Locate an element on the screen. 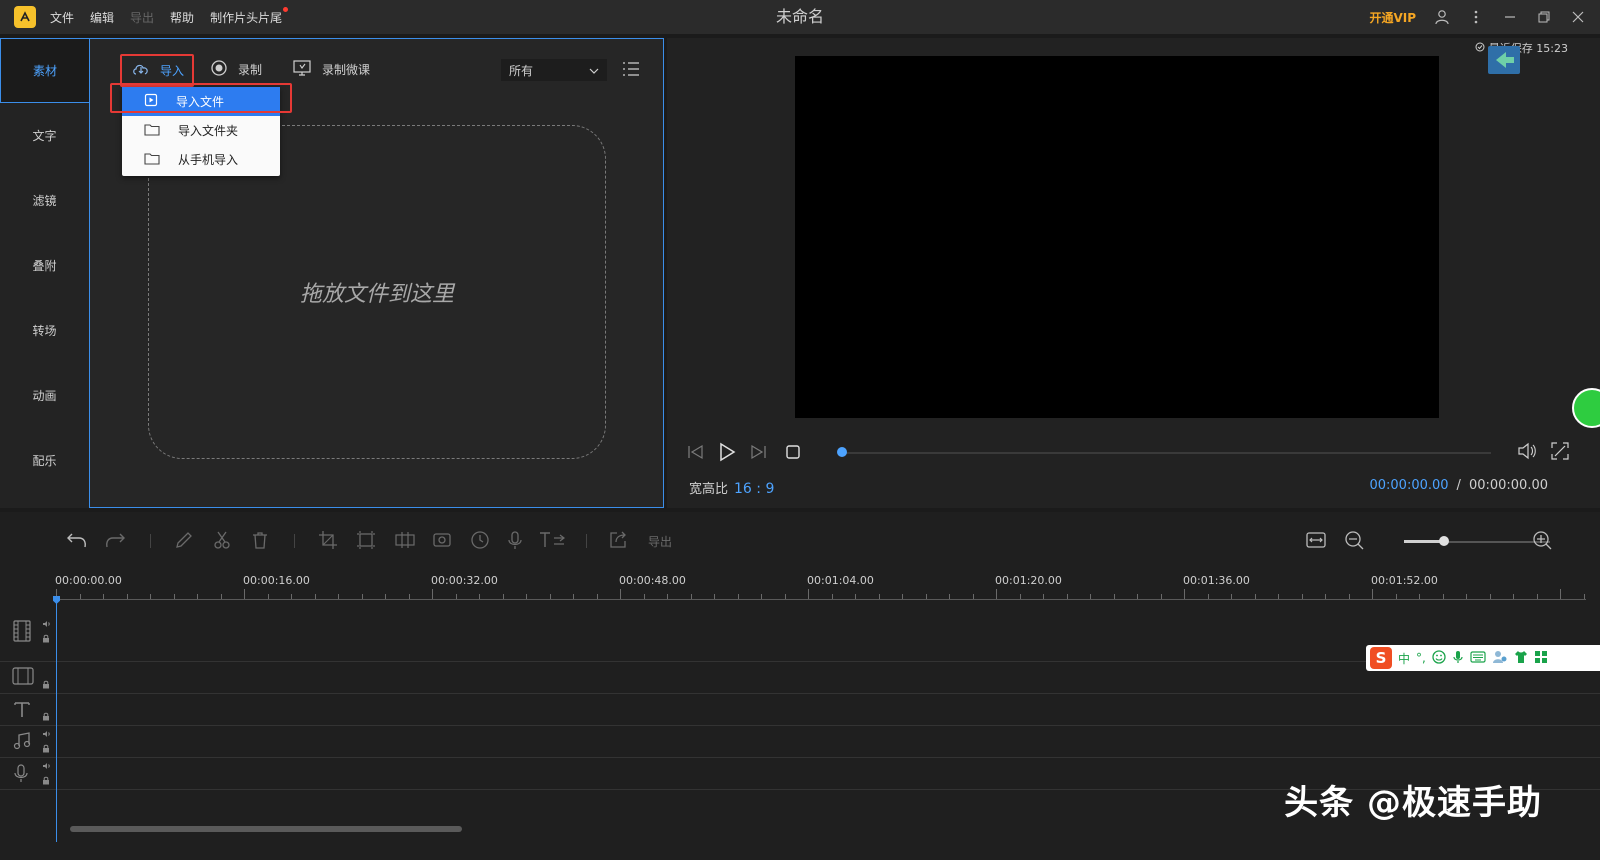 The image size is (1600, 860). stop-icon is located at coordinates (793, 454).